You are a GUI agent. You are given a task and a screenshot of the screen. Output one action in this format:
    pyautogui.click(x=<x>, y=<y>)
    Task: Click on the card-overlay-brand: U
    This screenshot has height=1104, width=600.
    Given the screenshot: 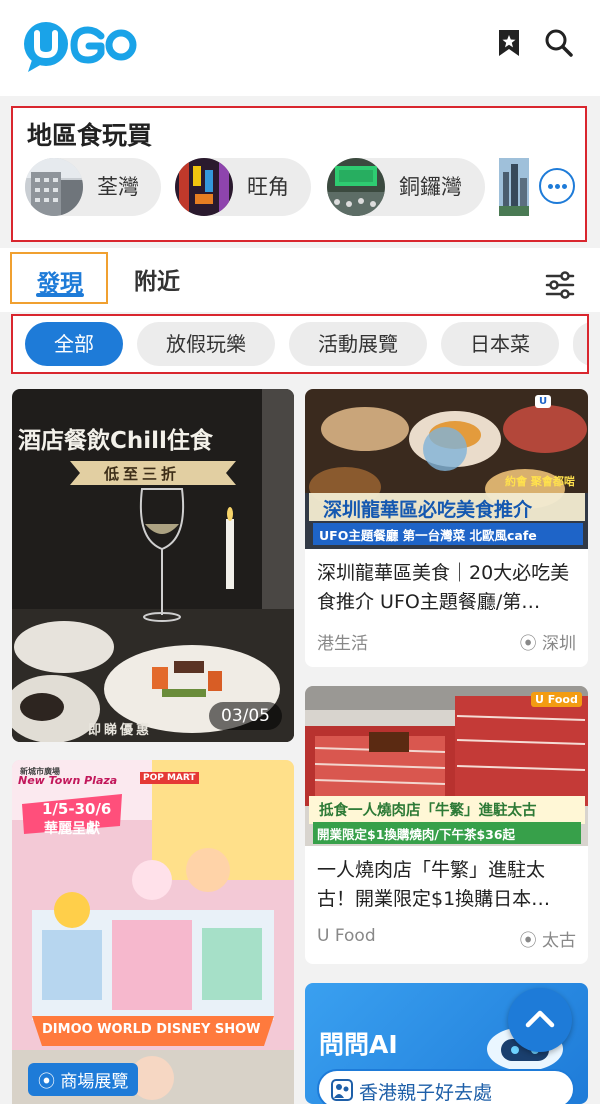 What is the action you would take?
    pyautogui.click(x=543, y=401)
    